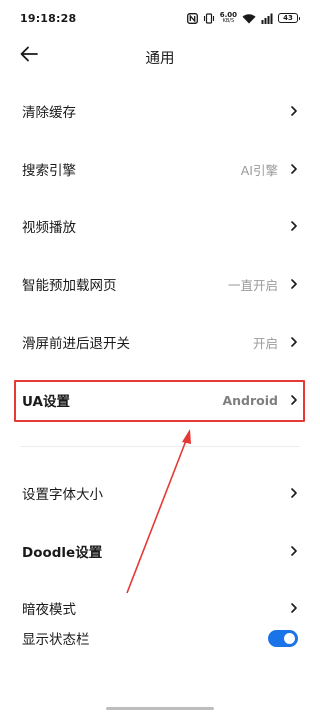 Image resolution: width=320 pixels, height=715 pixels. I want to click on setting-font-size: 设置字体大小, so click(160, 493).